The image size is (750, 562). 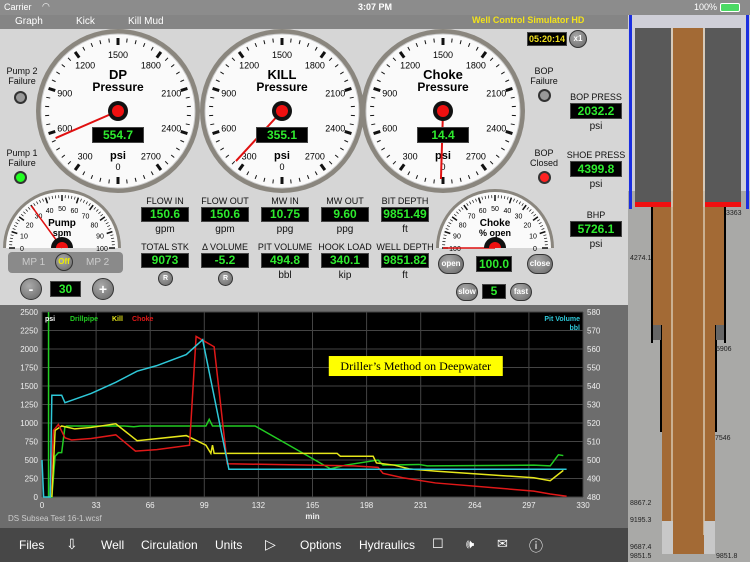 What do you see at coordinates (529, 505) in the screenshot?
I see `x-tick-label: 297` at bounding box center [529, 505].